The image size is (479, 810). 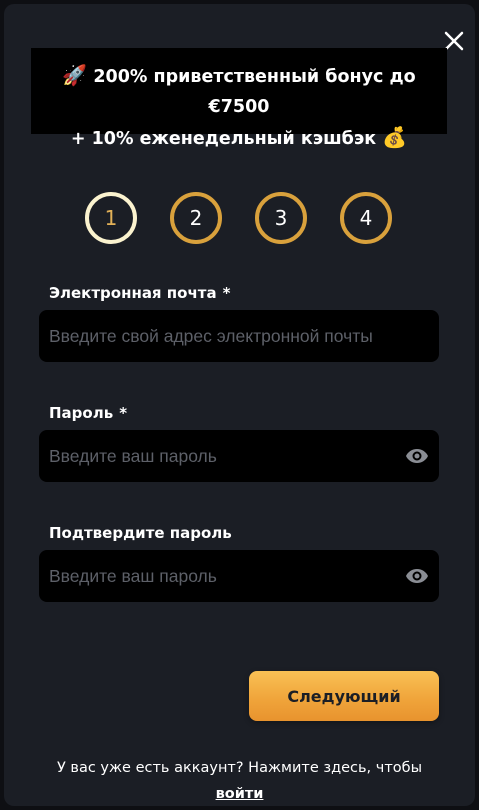 What do you see at coordinates (133, 293) in the screenshot?
I see `email-label-text: Электронная почта` at bounding box center [133, 293].